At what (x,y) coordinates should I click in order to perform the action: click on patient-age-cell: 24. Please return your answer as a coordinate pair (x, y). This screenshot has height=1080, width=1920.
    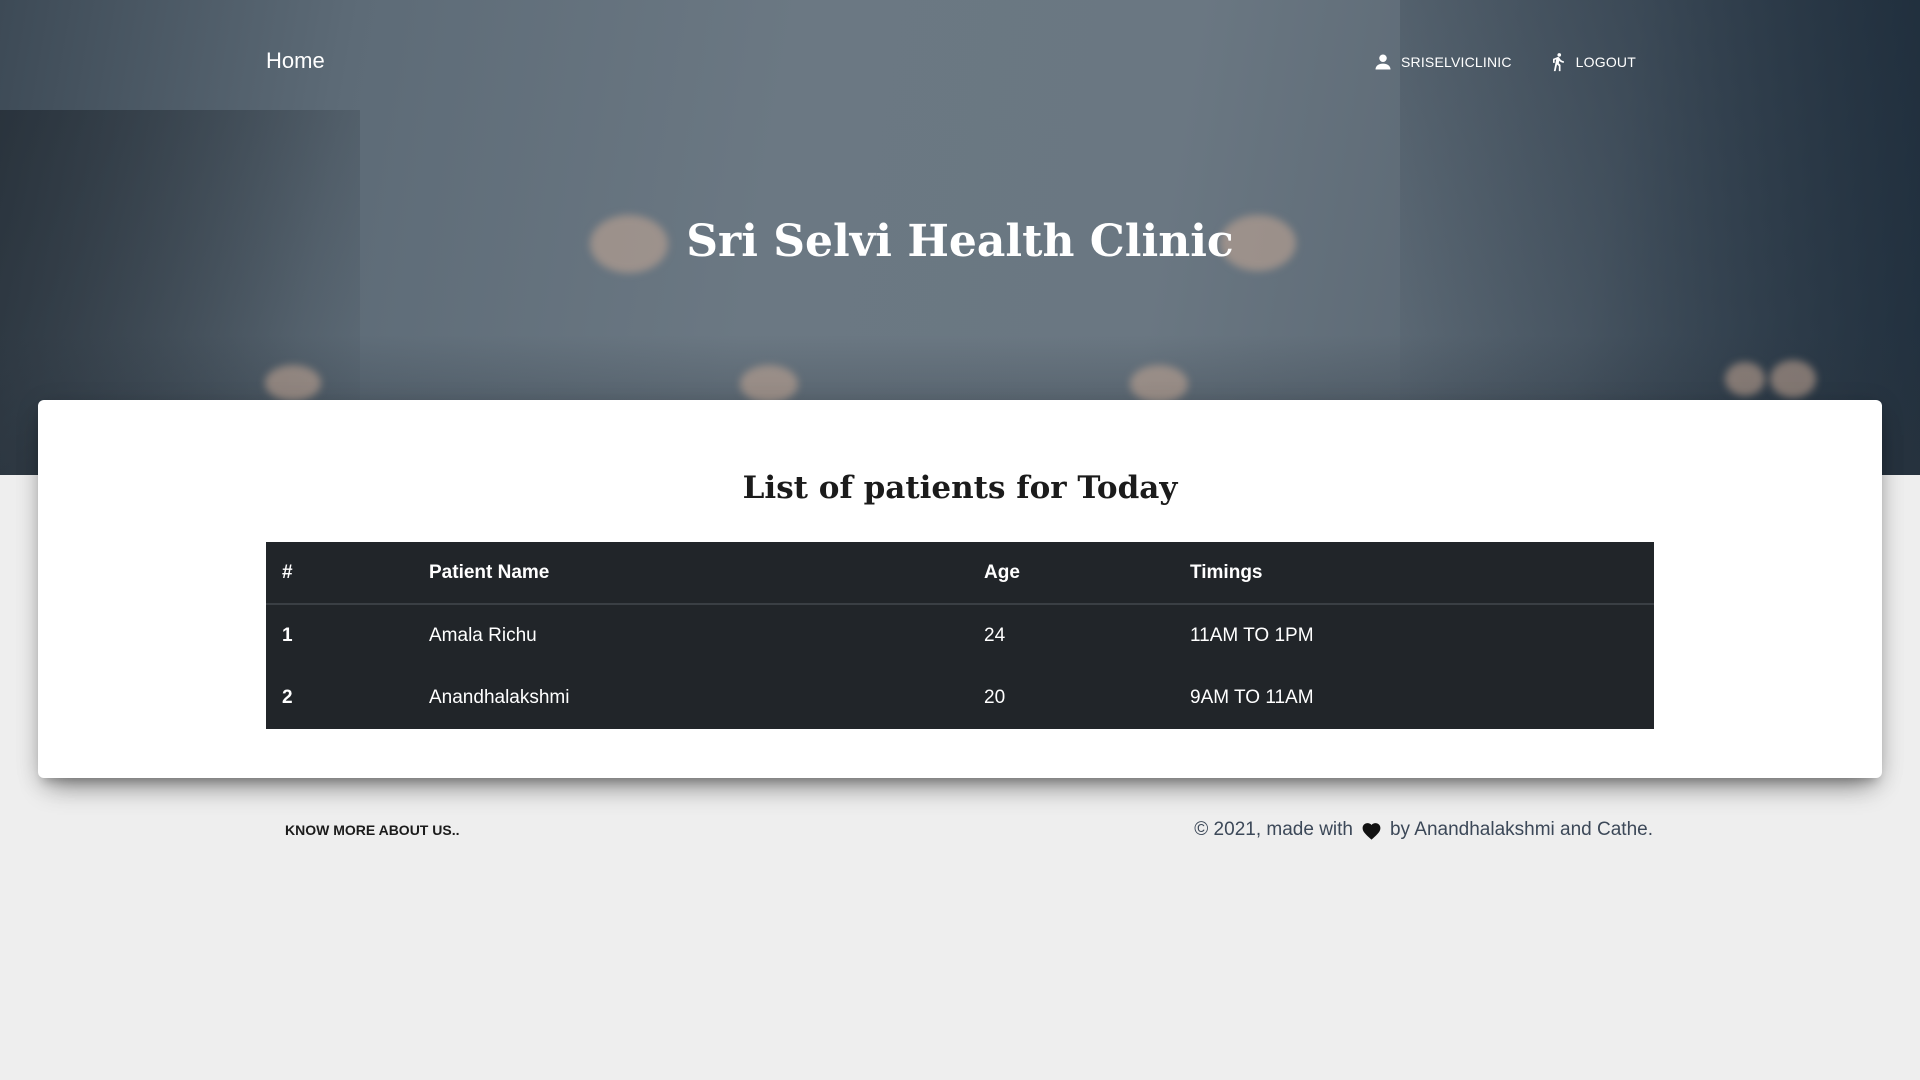
    Looking at the image, I should click on (995, 635).